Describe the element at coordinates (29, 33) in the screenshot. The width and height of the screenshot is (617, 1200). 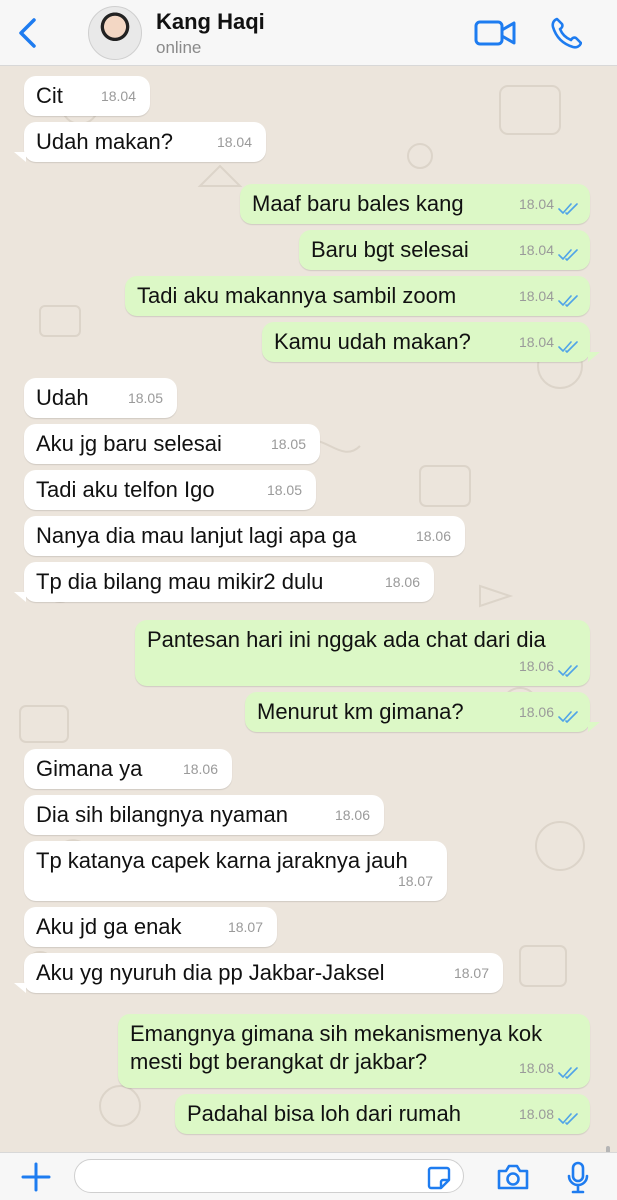
I see `back-chevron-icon` at that location.